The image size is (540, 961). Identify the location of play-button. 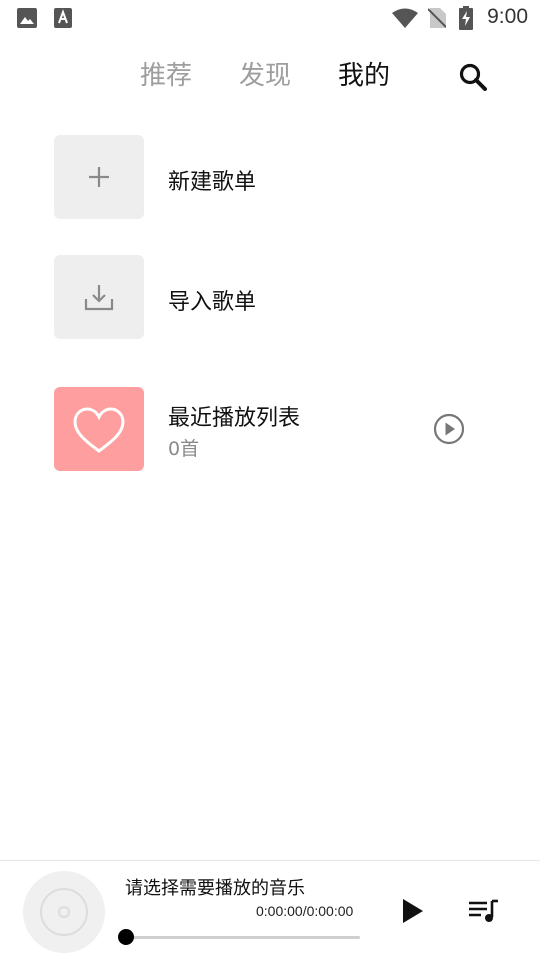
(412, 911).